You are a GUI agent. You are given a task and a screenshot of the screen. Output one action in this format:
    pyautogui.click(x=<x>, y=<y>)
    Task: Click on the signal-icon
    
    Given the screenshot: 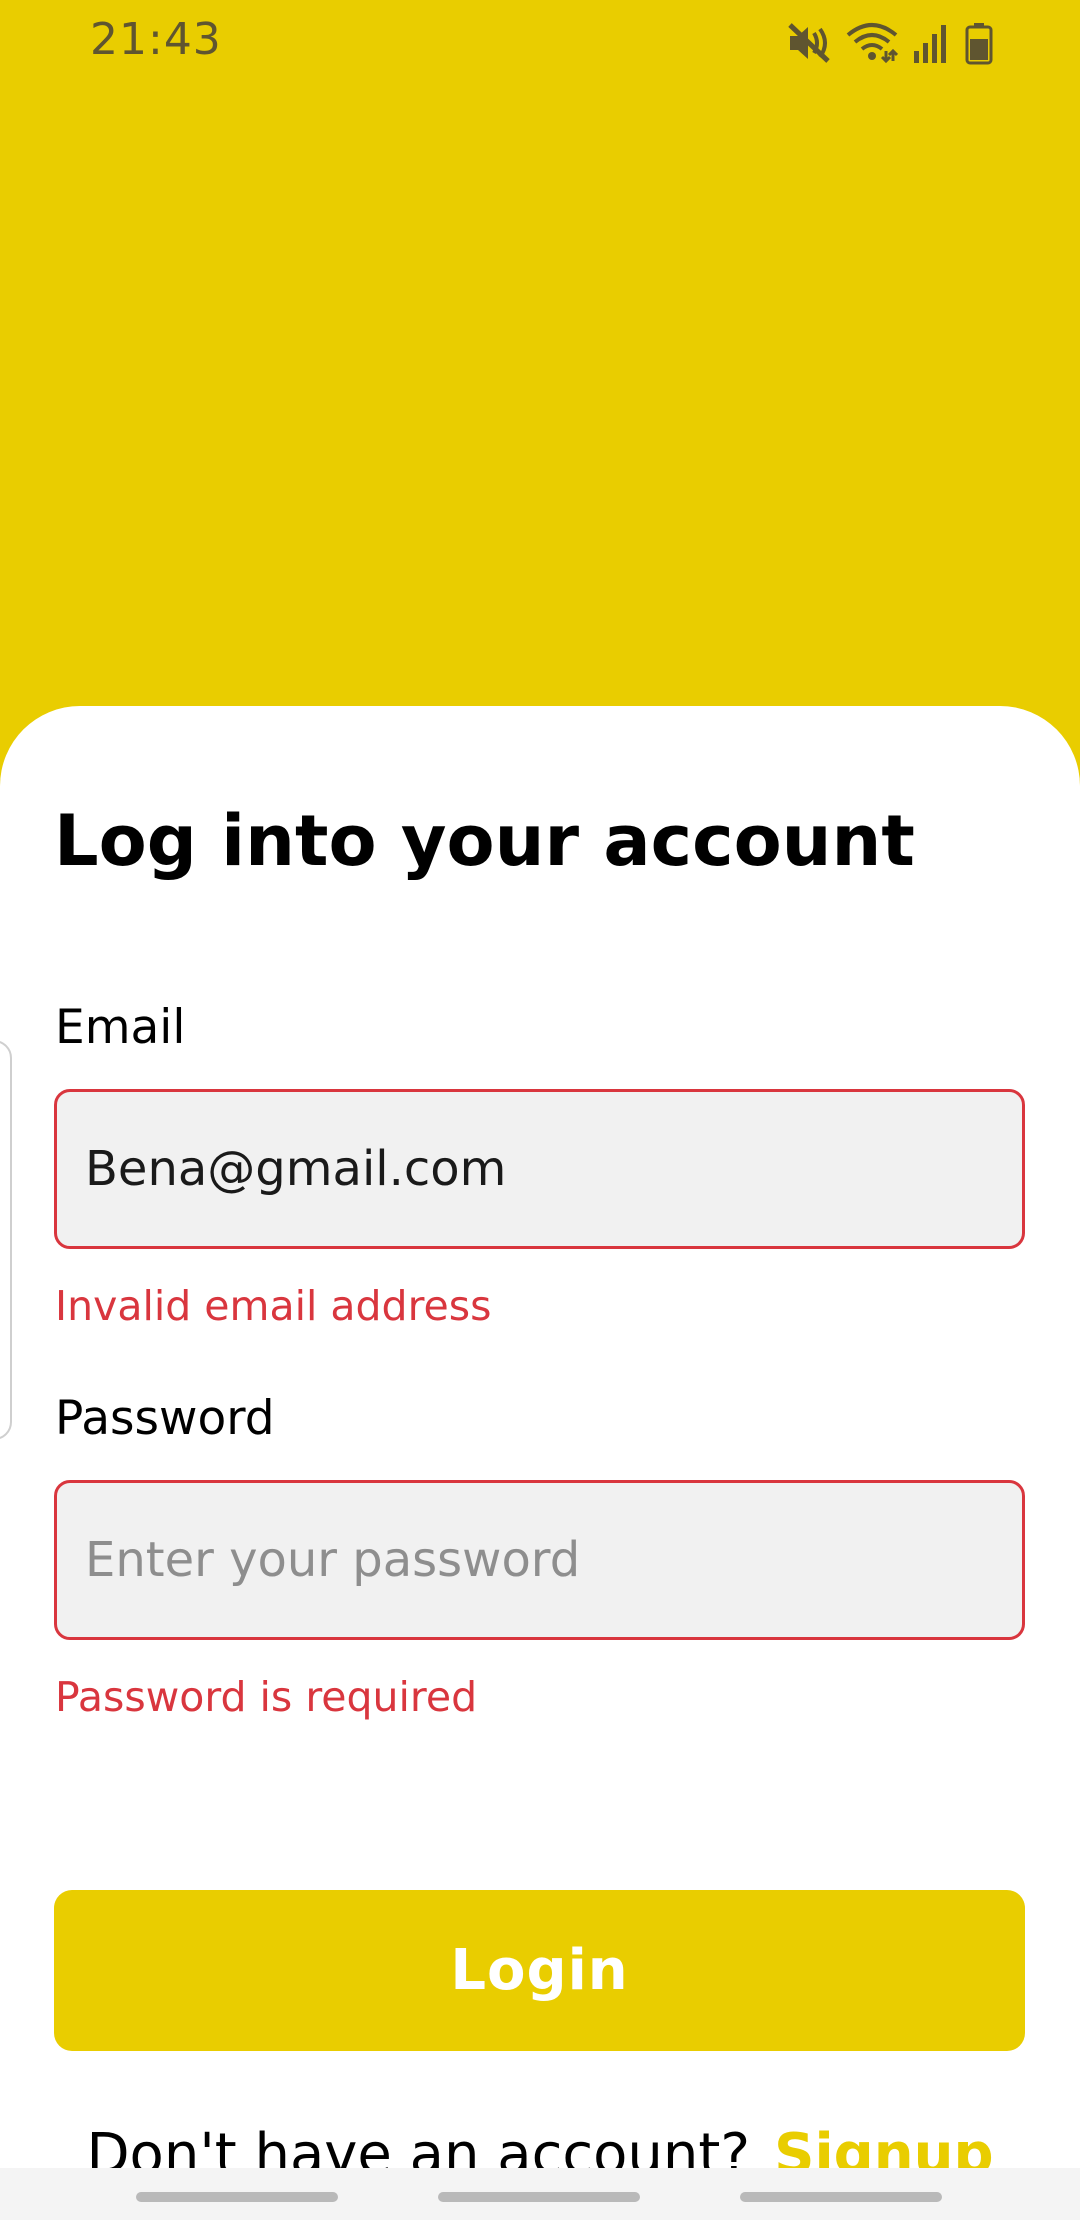 What is the action you would take?
    pyautogui.click(x=931, y=43)
    